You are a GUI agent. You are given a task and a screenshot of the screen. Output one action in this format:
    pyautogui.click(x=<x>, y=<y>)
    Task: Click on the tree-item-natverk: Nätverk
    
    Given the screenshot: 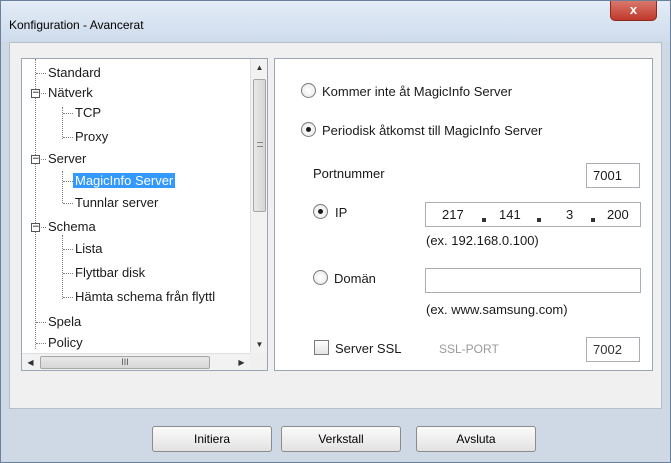 What is the action you would take?
    pyautogui.click(x=70, y=93)
    